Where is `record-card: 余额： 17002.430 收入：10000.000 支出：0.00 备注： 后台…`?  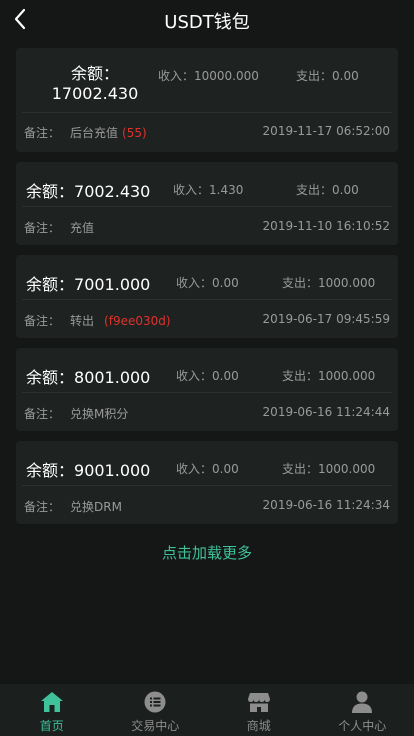 record-card: 余额： 17002.430 收入：10000.000 支出：0.00 备注： 后台… is located at coordinates (207, 100).